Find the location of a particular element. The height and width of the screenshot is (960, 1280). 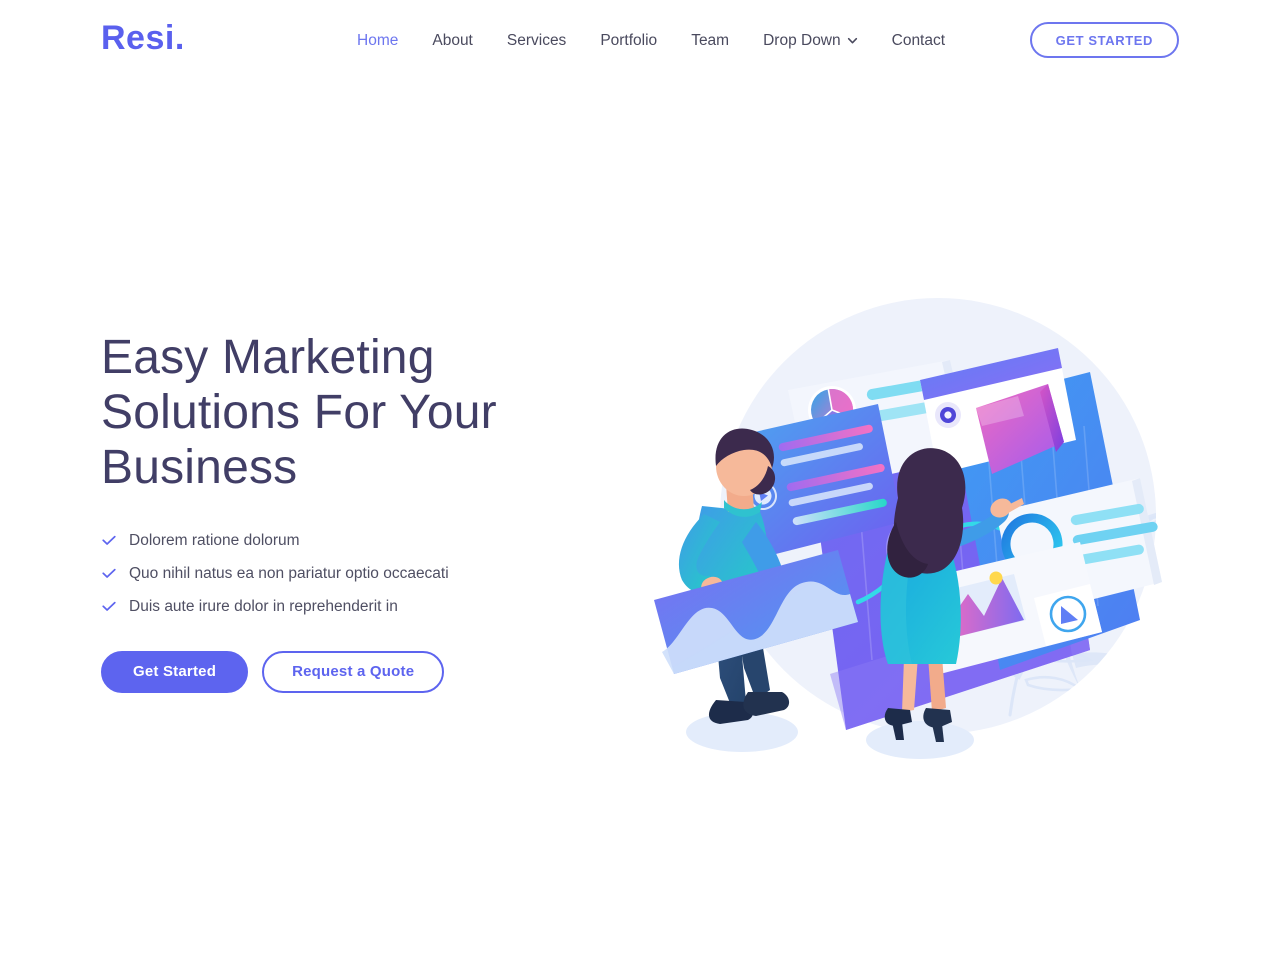

nav-item-label: Contact is located at coordinates (918, 40).